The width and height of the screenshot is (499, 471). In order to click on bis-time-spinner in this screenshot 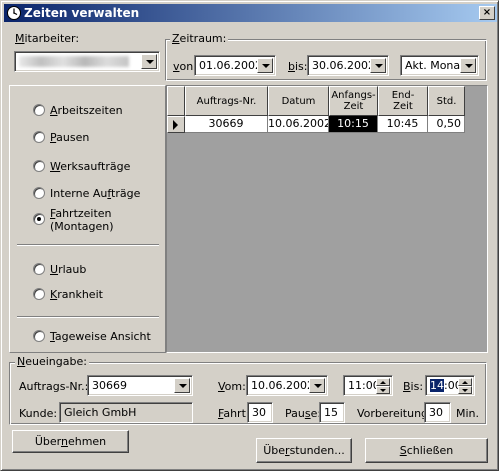, I will do `click(465, 386)`.